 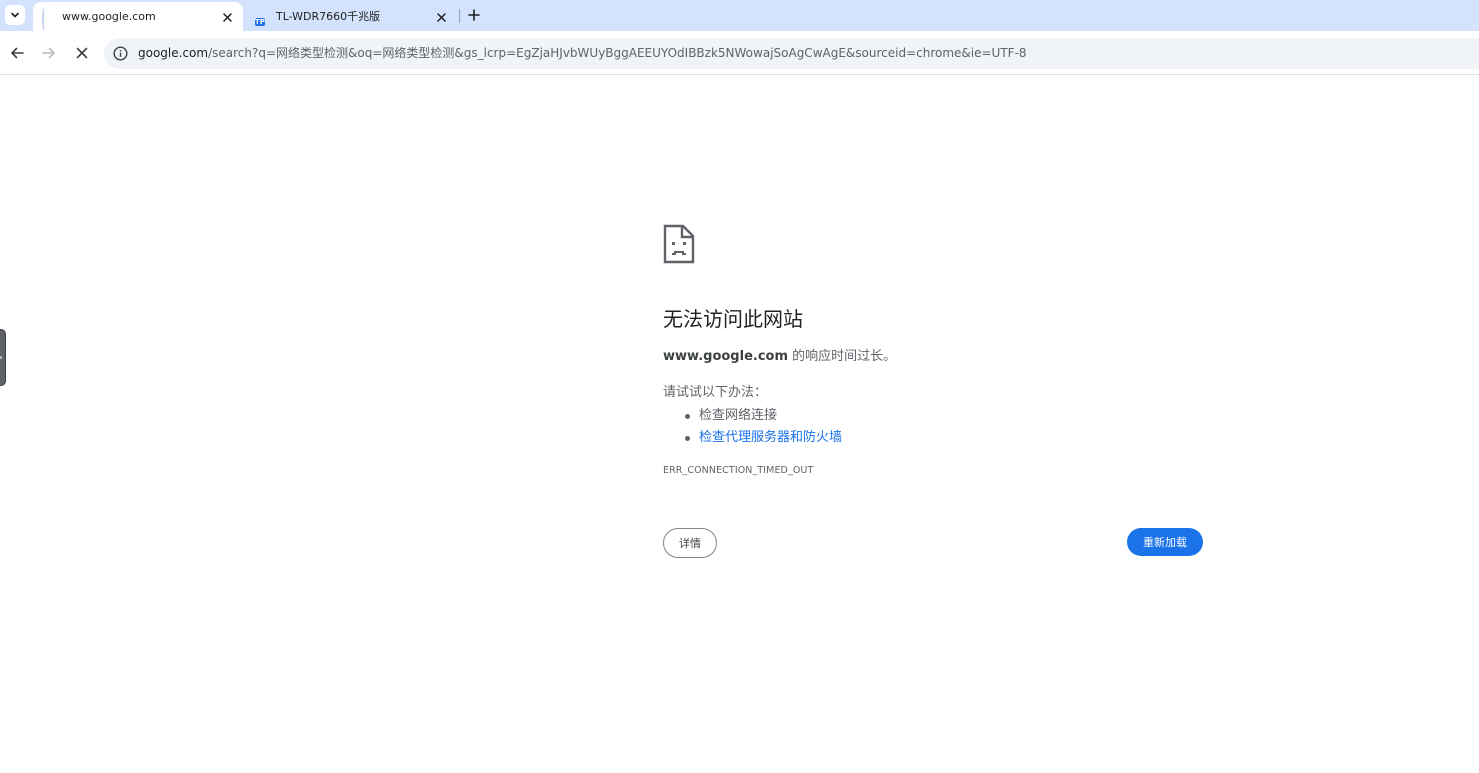 What do you see at coordinates (739, 15) in the screenshot?
I see `tab-strip: www.google.com TP TL-WDR7660千兆版` at bounding box center [739, 15].